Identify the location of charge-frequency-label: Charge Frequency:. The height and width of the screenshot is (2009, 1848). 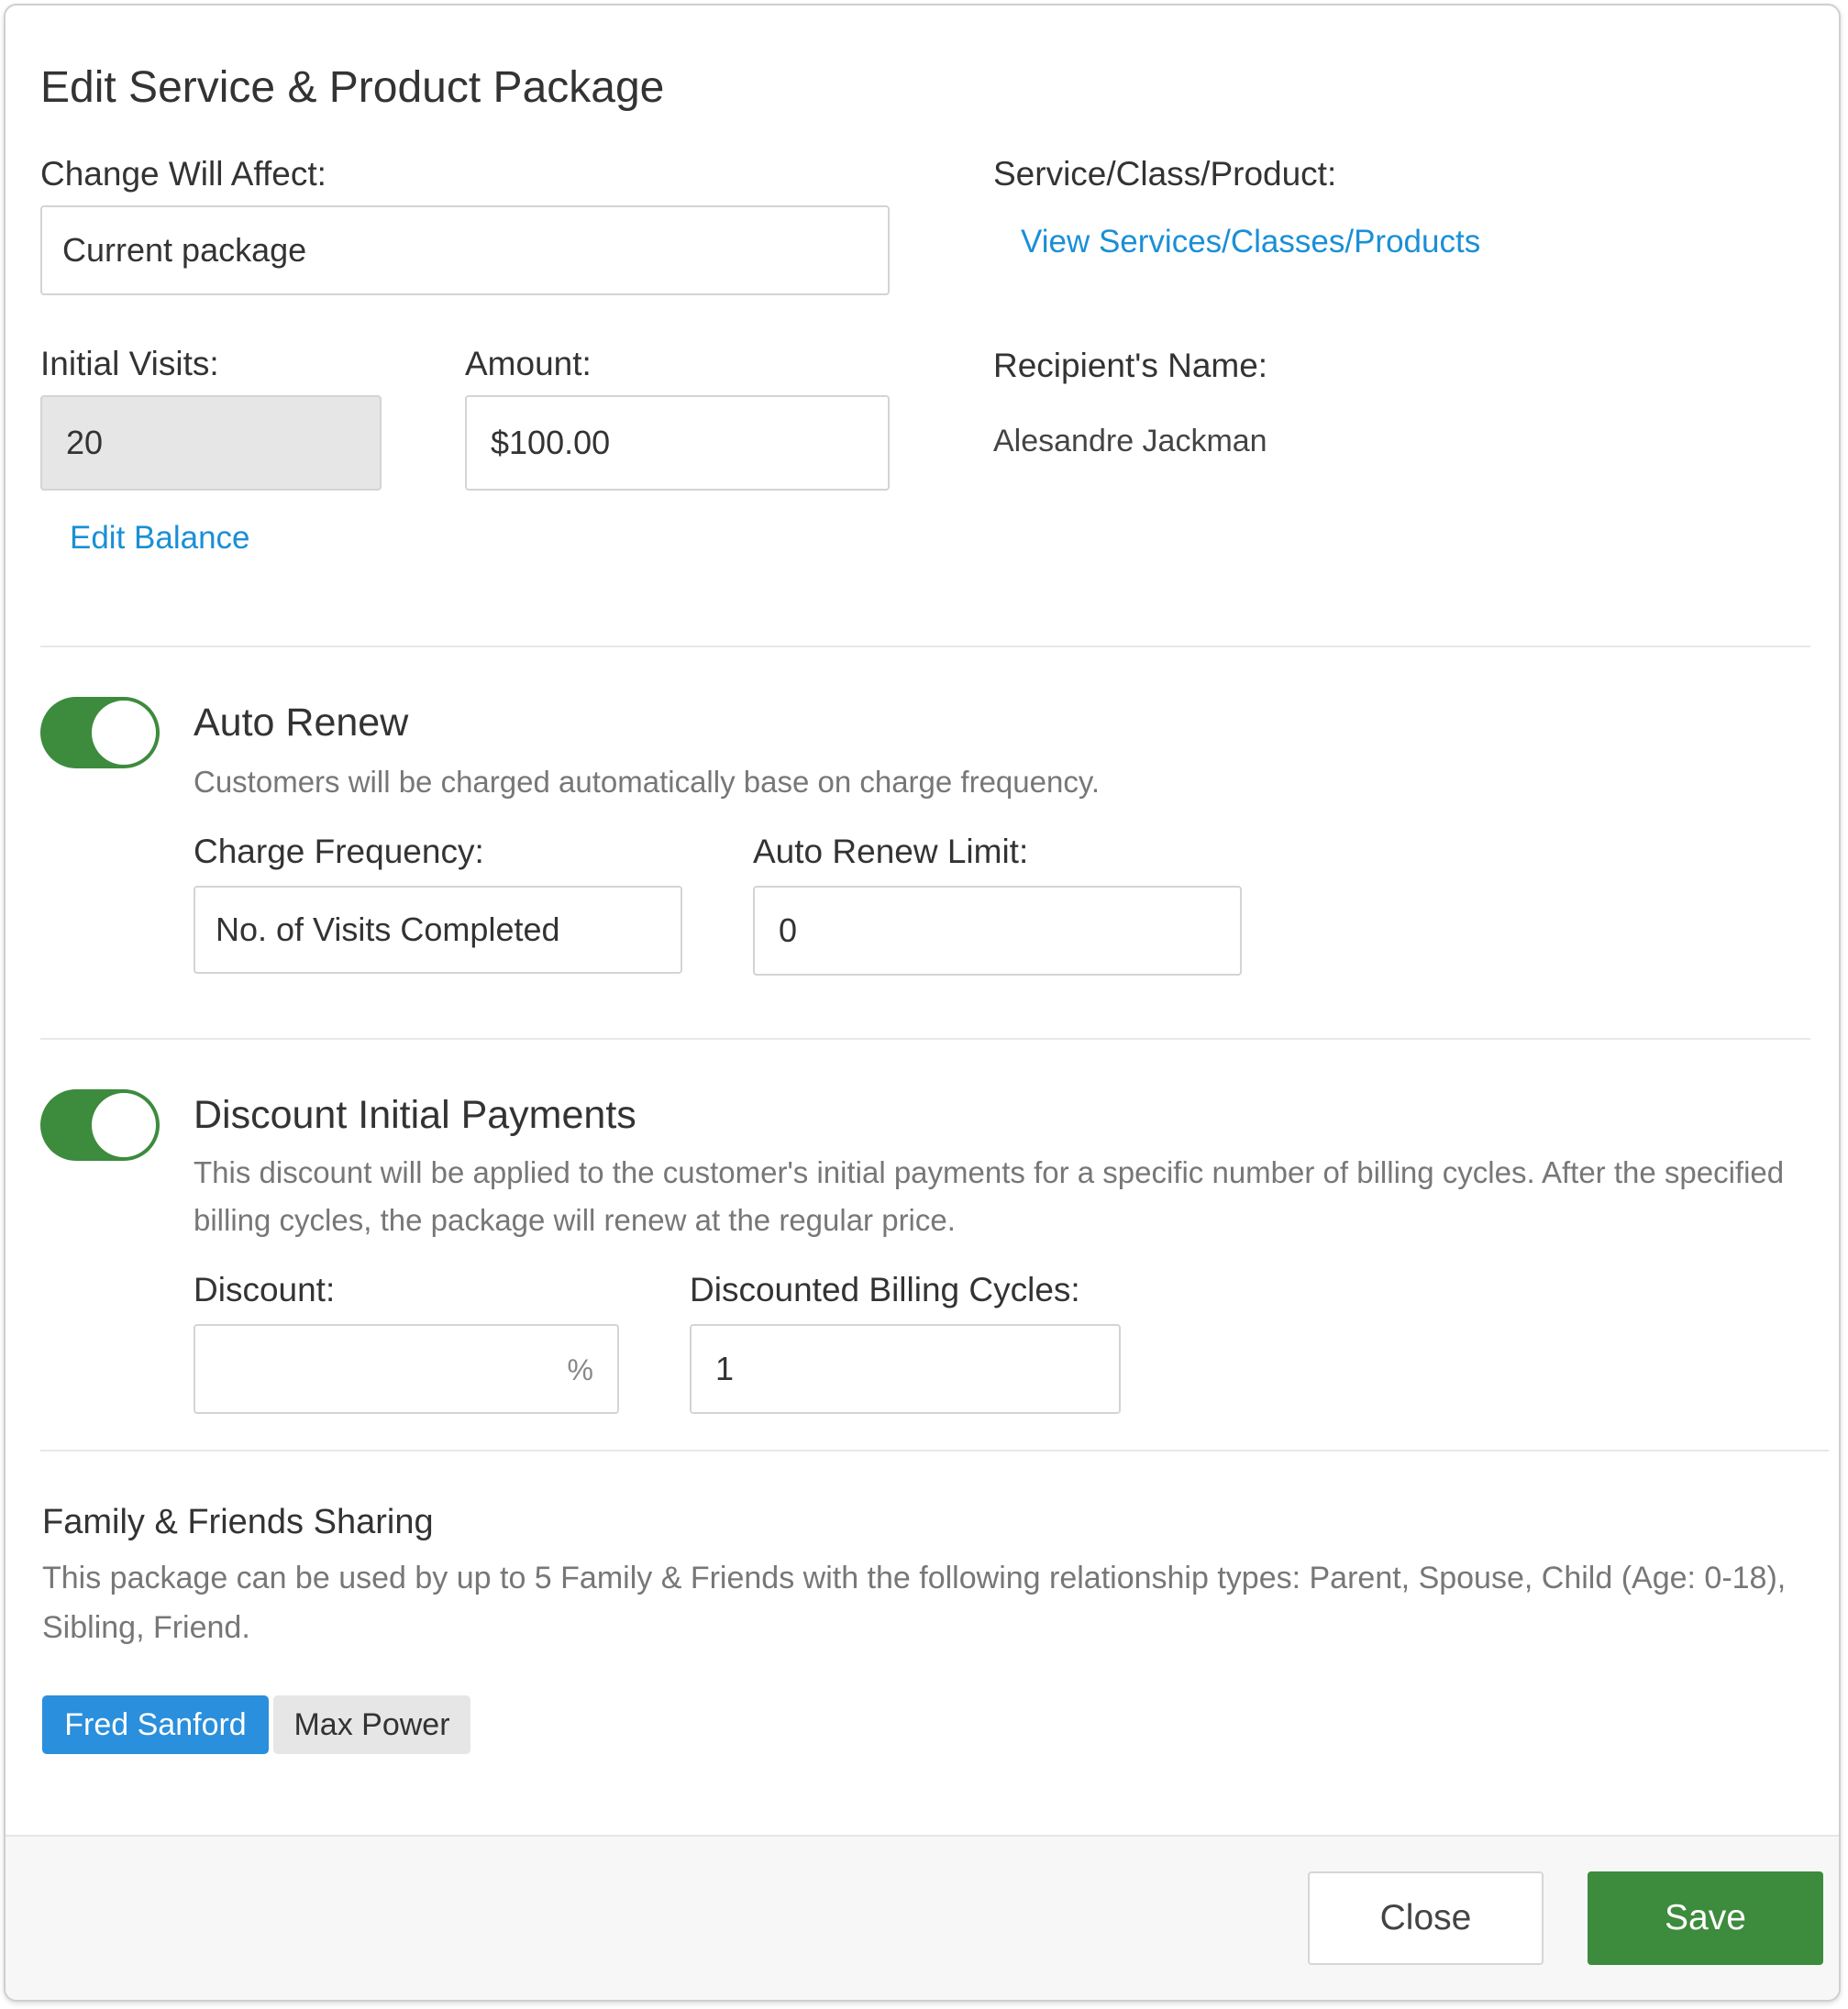
(339, 851).